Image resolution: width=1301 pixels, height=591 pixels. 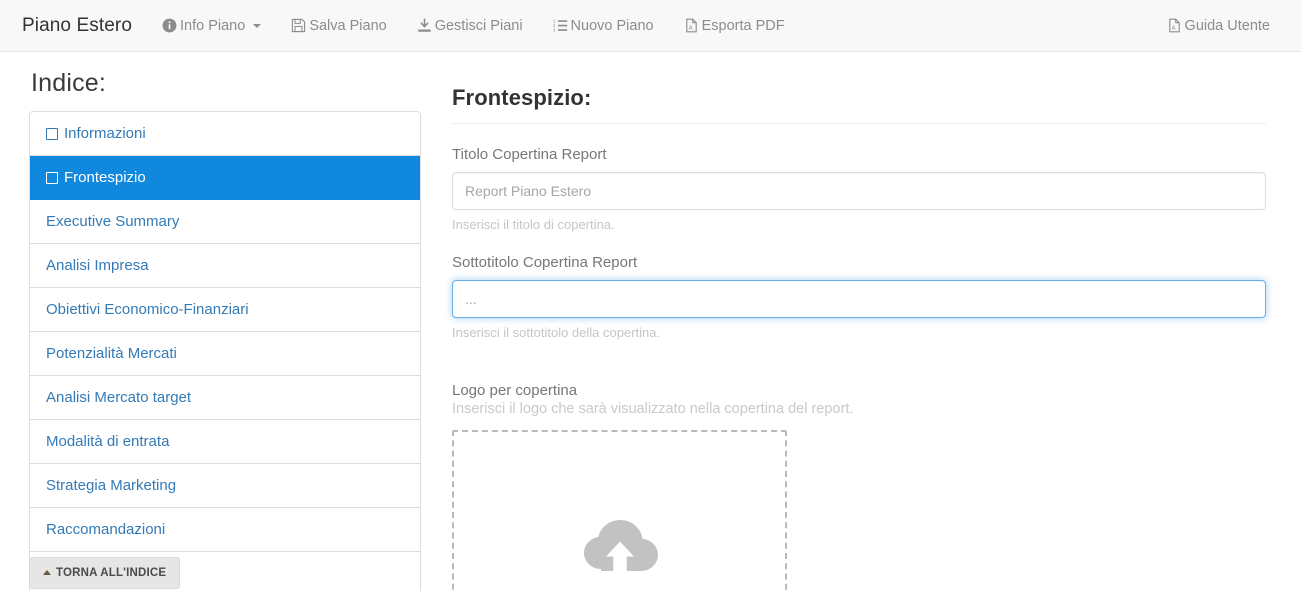 I want to click on info-circle-icon, so click(x=169, y=25).